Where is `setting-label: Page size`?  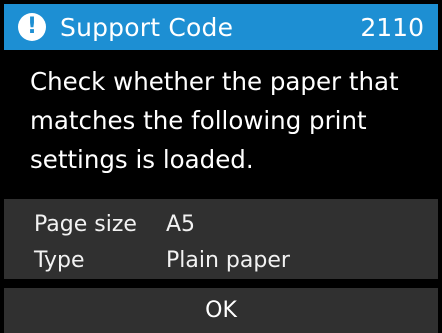 setting-label: Page size is located at coordinates (85, 224).